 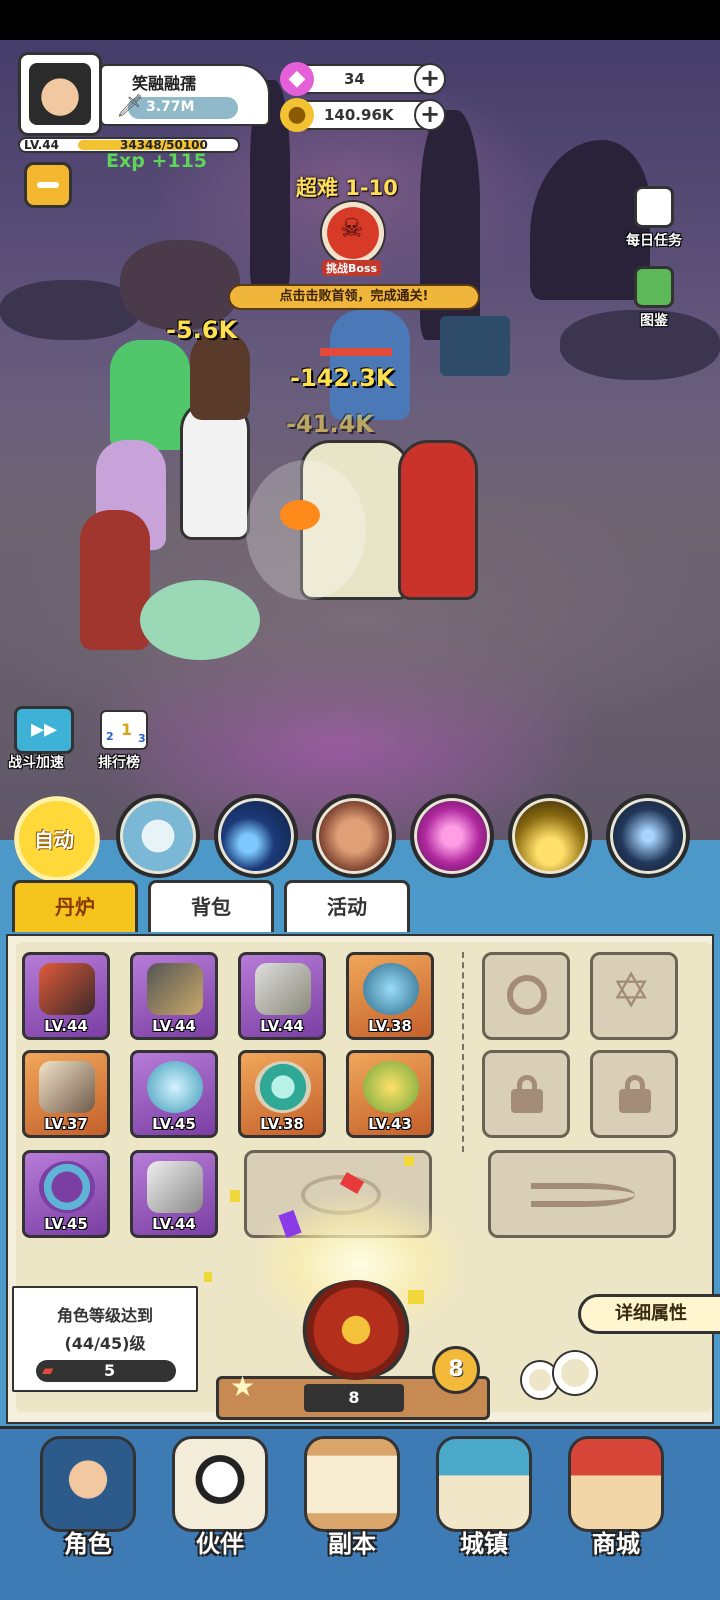 What do you see at coordinates (220, 1544) in the screenshot?
I see `nav-label: 伙伴` at bounding box center [220, 1544].